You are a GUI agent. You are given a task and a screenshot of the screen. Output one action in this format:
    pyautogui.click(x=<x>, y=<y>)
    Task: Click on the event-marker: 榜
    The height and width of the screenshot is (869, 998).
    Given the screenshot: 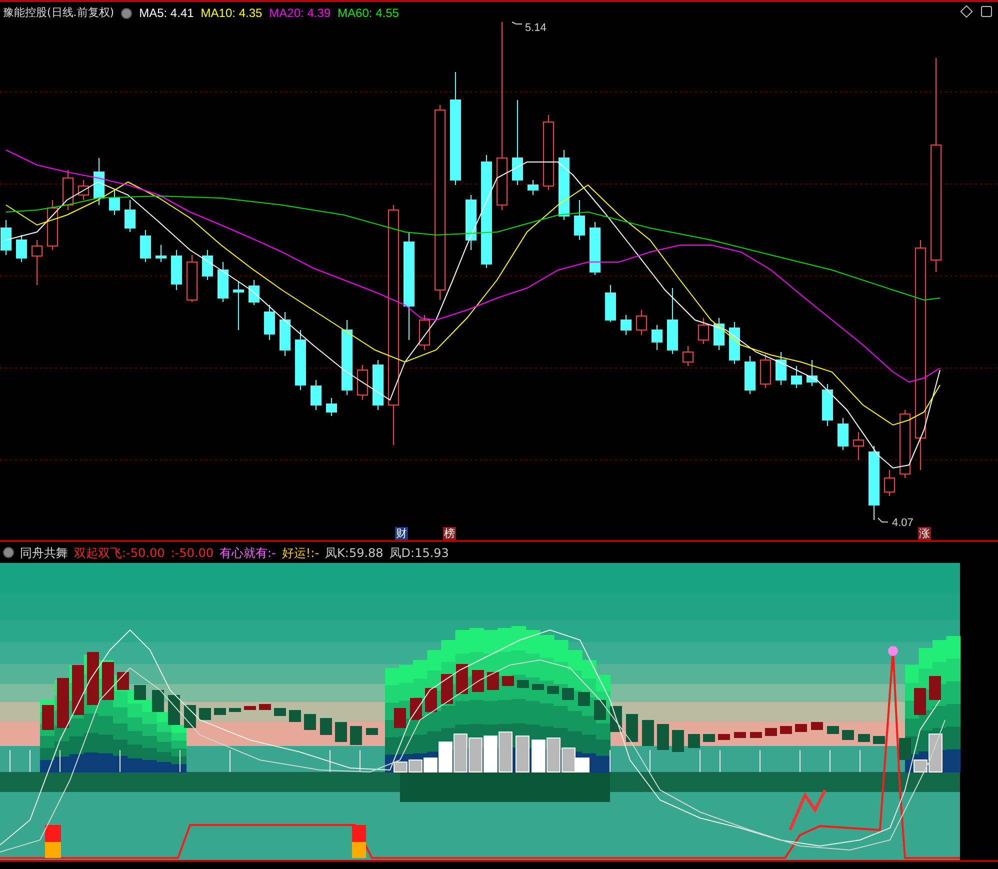 What is the action you would take?
    pyautogui.click(x=449, y=533)
    